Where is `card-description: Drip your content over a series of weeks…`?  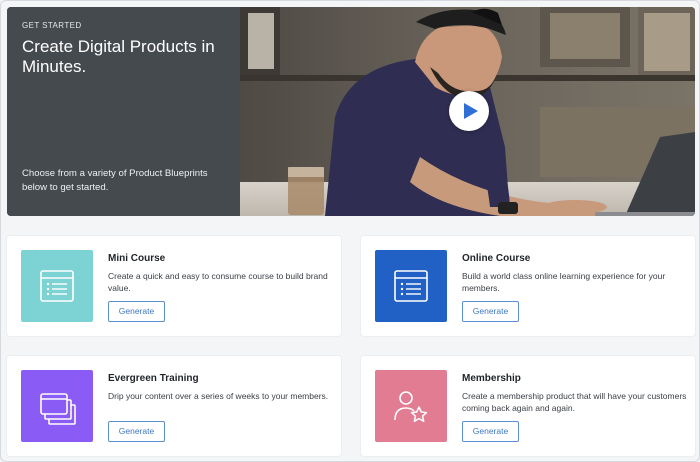
card-description: Drip your content over a series of weeks… is located at coordinates (218, 396).